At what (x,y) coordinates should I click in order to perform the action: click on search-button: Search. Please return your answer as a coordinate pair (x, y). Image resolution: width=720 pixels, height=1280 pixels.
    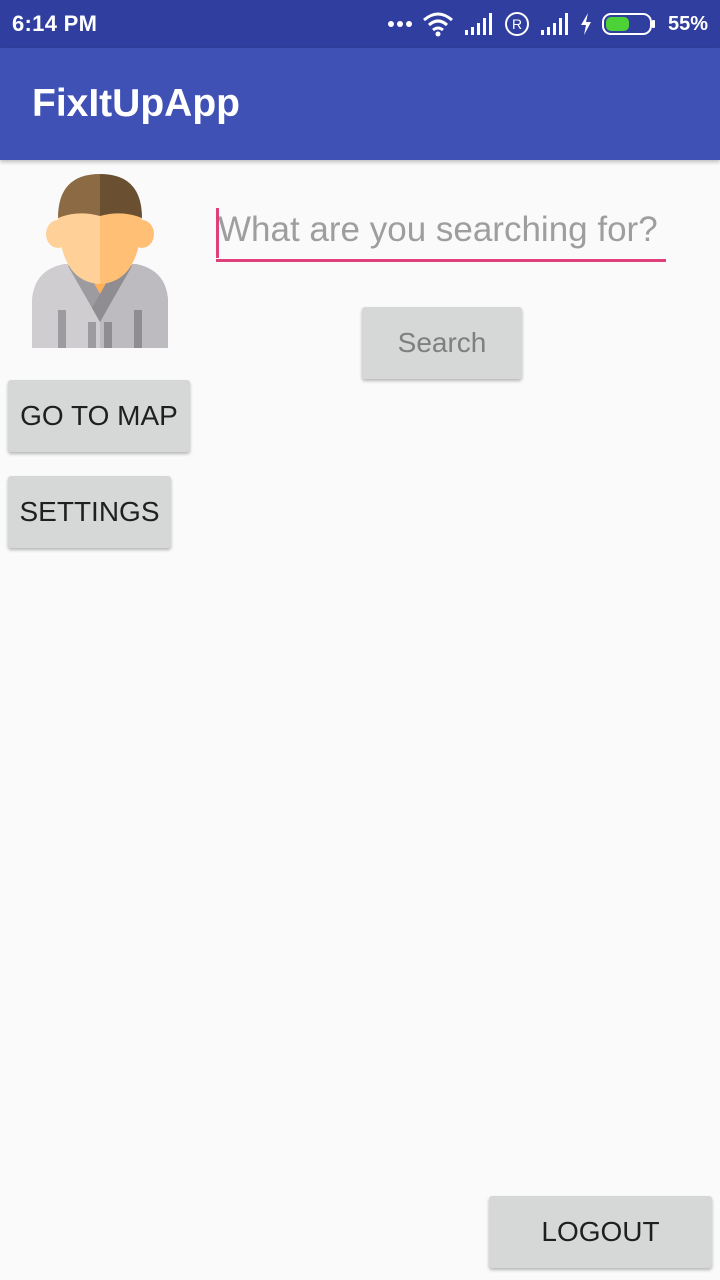
    Looking at the image, I should click on (442, 343).